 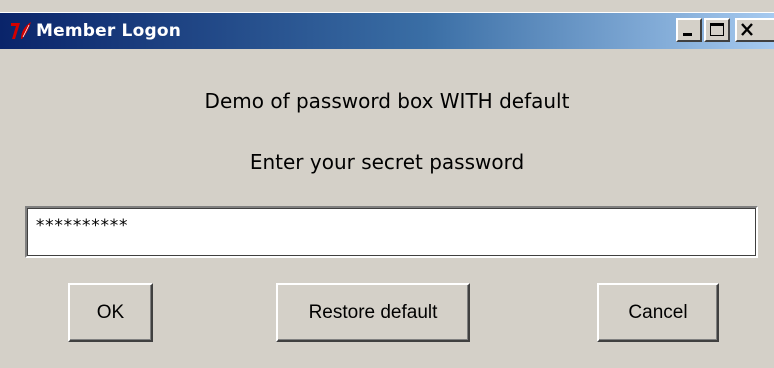 I want to click on minimize-button, so click(x=689, y=30).